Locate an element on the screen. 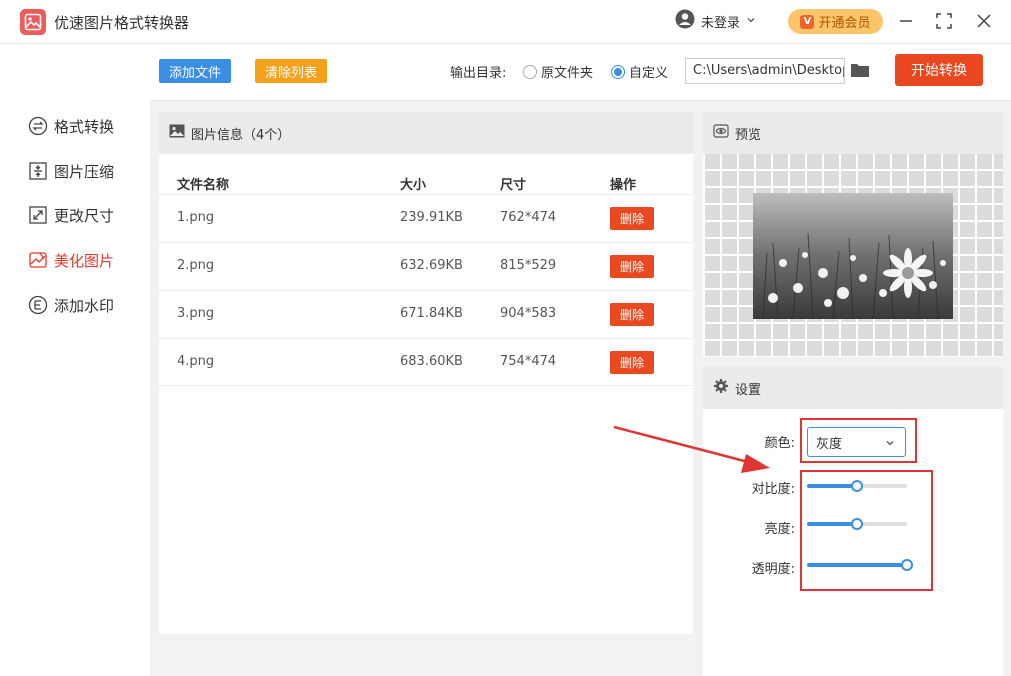 Image resolution: width=1011 pixels, height=676 pixels. file-name-cell: 4.png is located at coordinates (196, 361).